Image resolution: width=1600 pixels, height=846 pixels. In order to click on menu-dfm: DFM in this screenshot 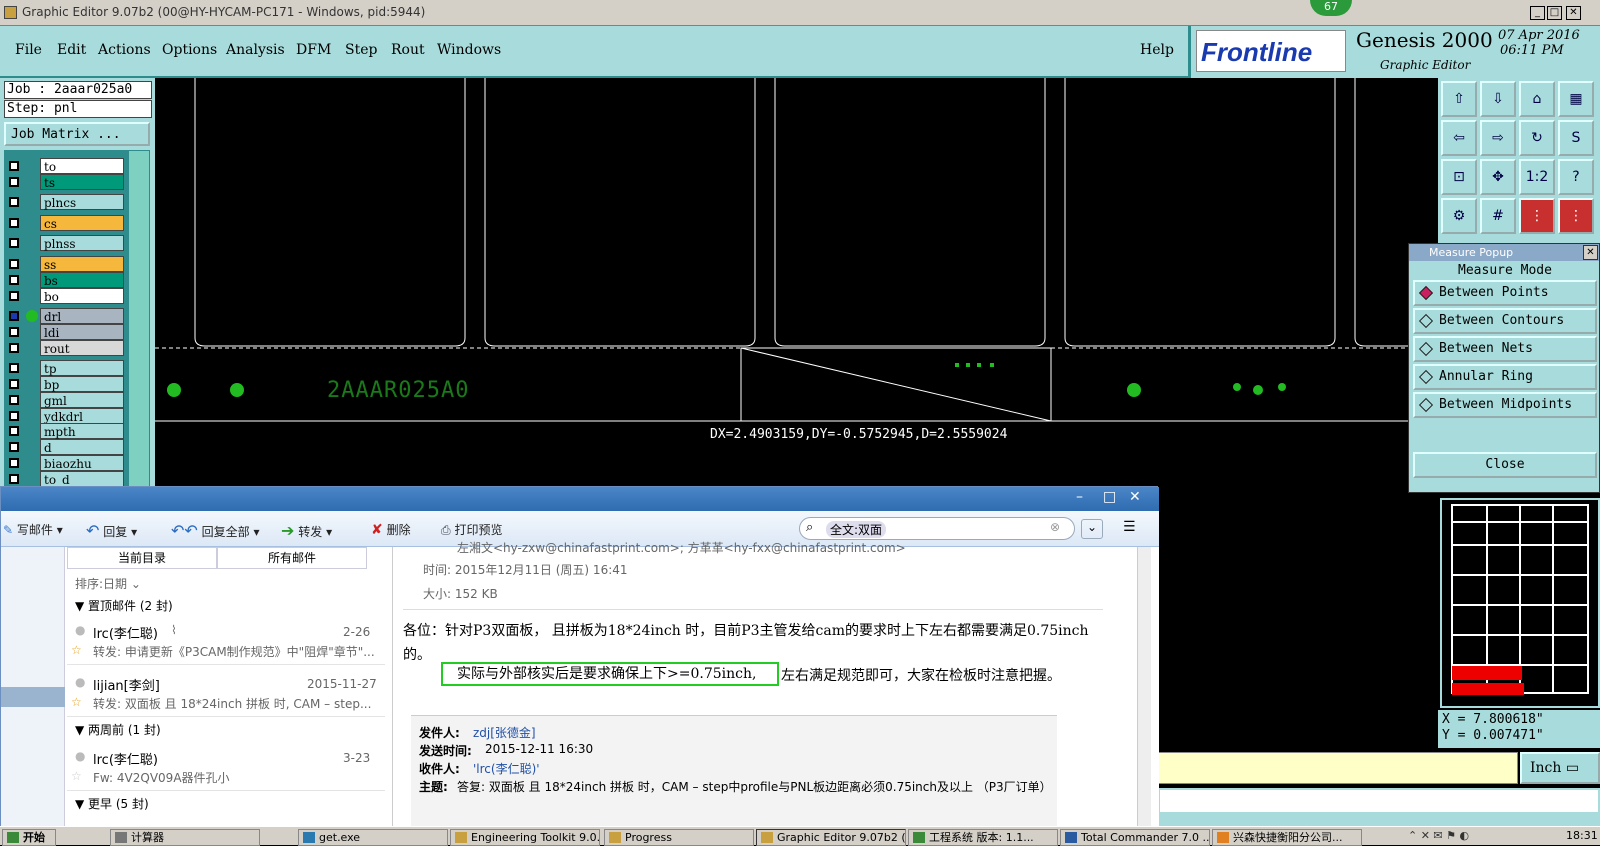, I will do `click(313, 50)`.